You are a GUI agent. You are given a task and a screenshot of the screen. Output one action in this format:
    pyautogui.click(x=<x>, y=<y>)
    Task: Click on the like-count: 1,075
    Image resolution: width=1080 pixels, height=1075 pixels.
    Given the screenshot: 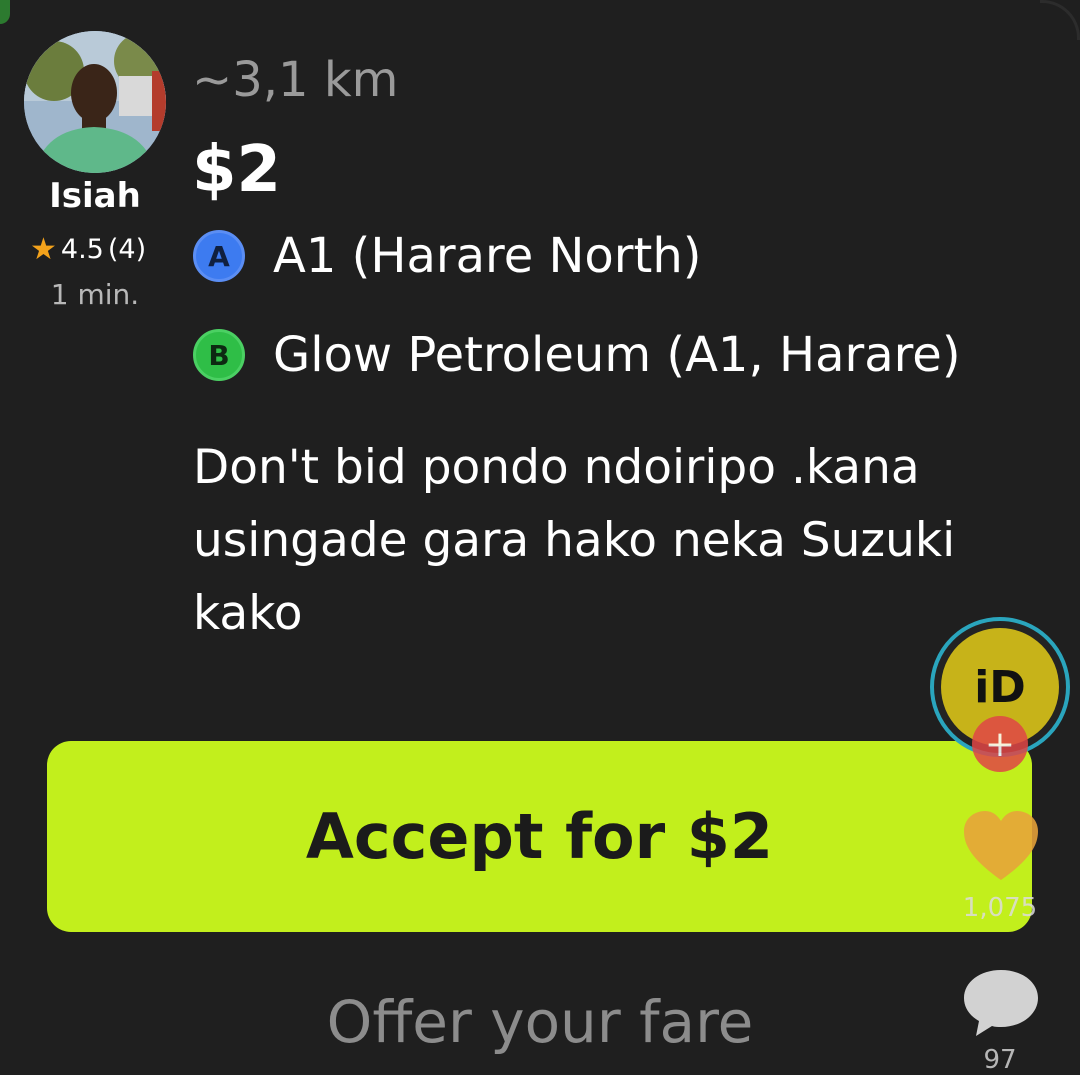 What is the action you would take?
    pyautogui.click(x=1000, y=908)
    